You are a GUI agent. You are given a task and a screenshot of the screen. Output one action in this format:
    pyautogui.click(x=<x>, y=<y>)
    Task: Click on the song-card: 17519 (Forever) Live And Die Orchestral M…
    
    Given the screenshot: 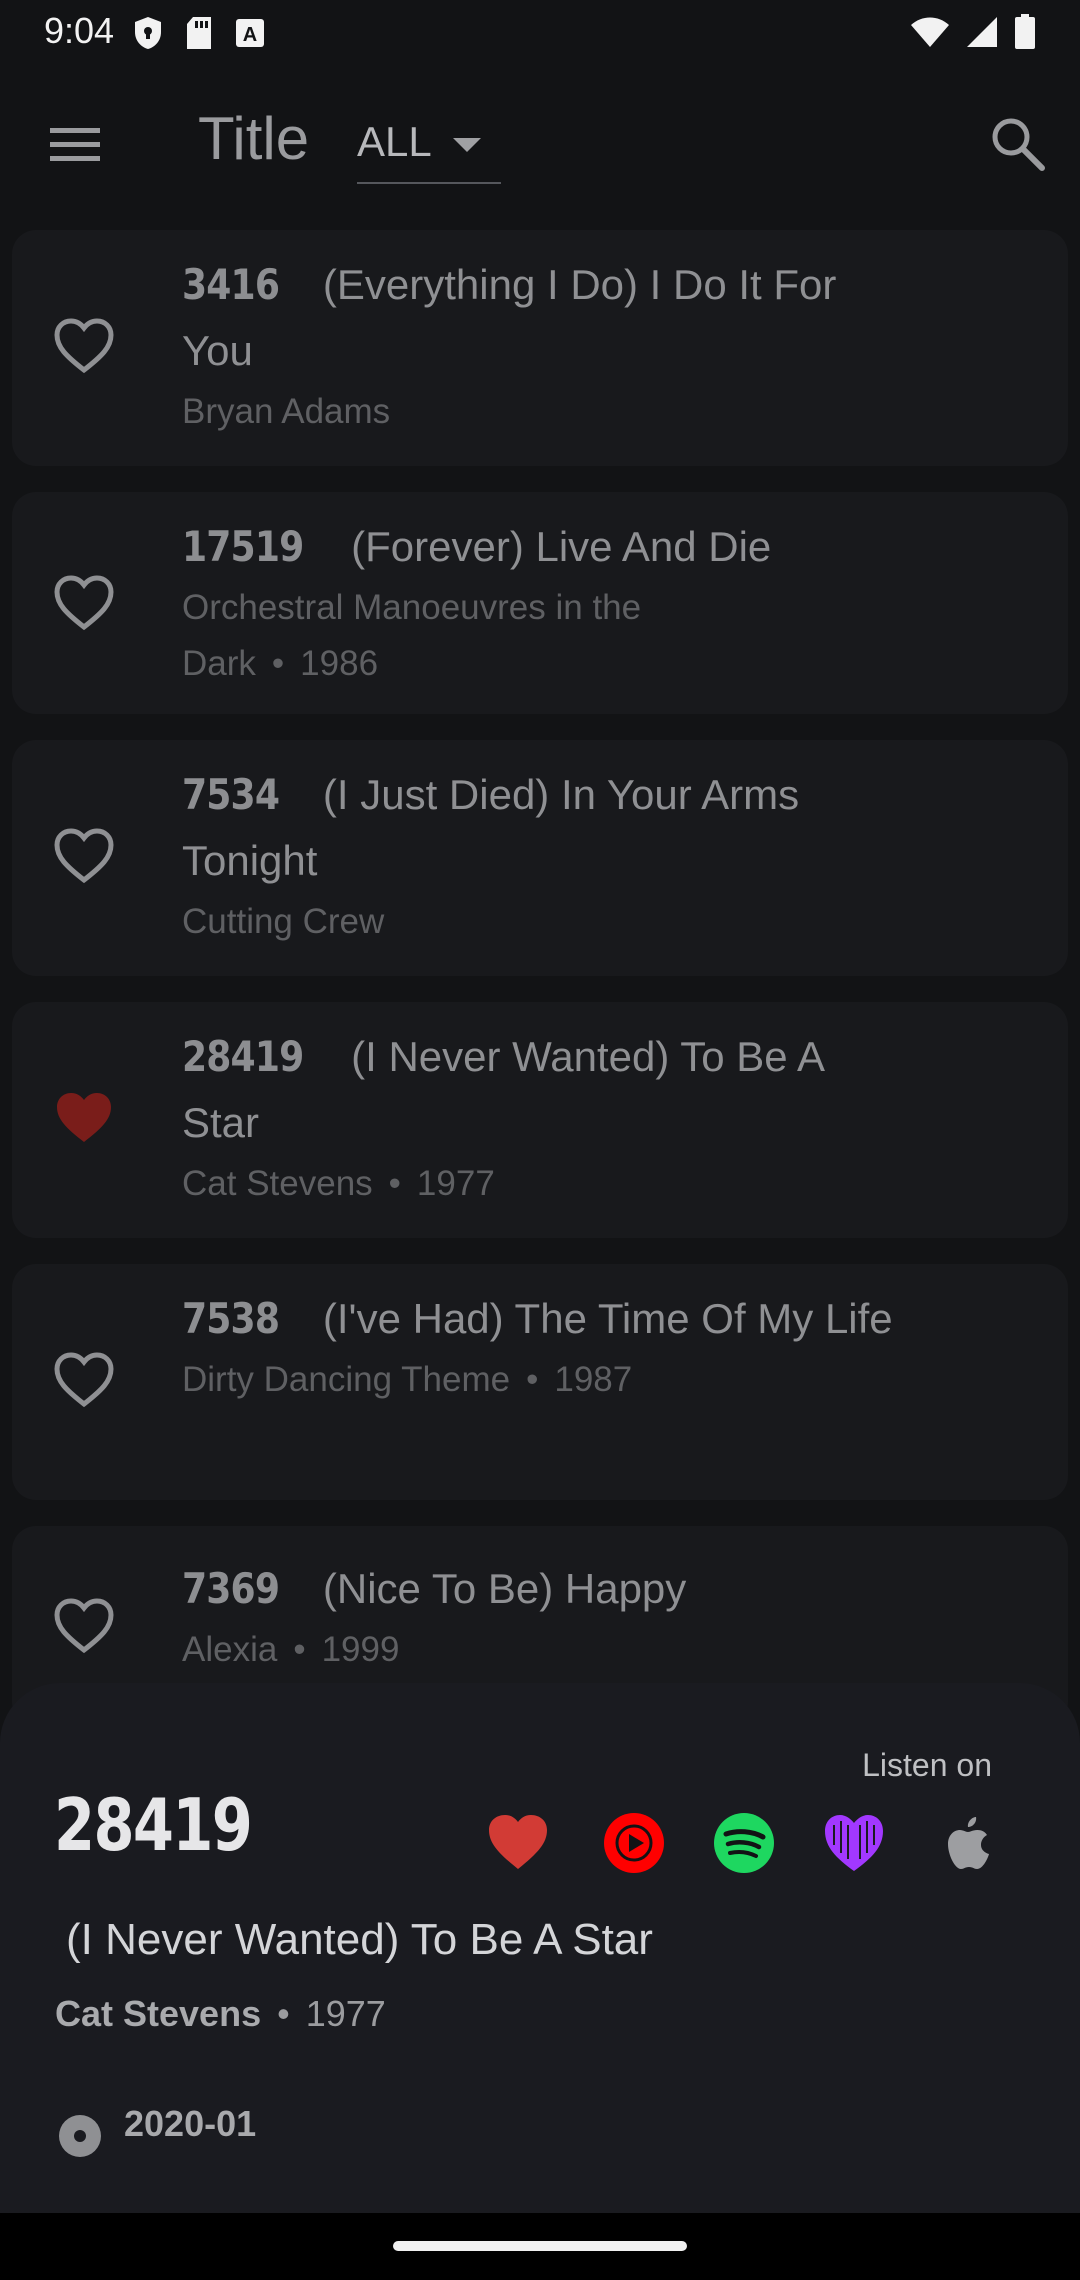 What is the action you would take?
    pyautogui.click(x=540, y=603)
    